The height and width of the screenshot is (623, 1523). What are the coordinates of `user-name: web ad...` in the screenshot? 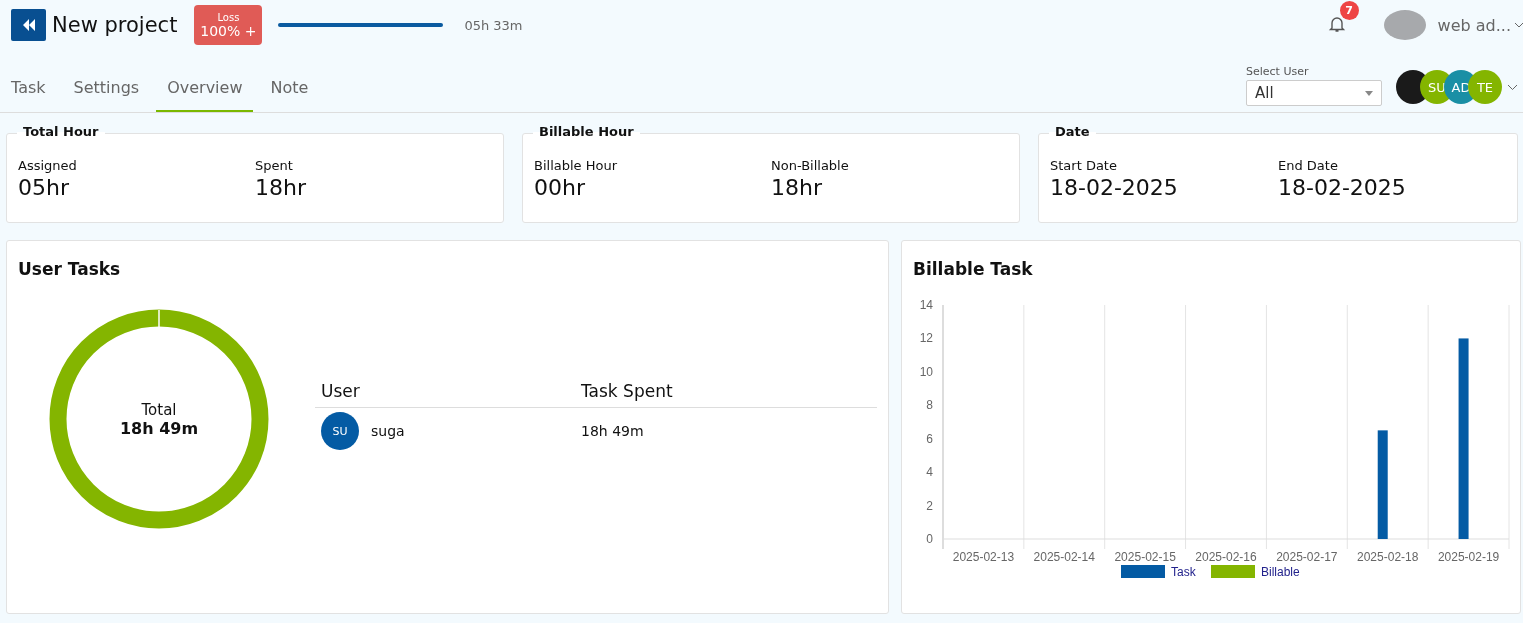 It's located at (1474, 25).